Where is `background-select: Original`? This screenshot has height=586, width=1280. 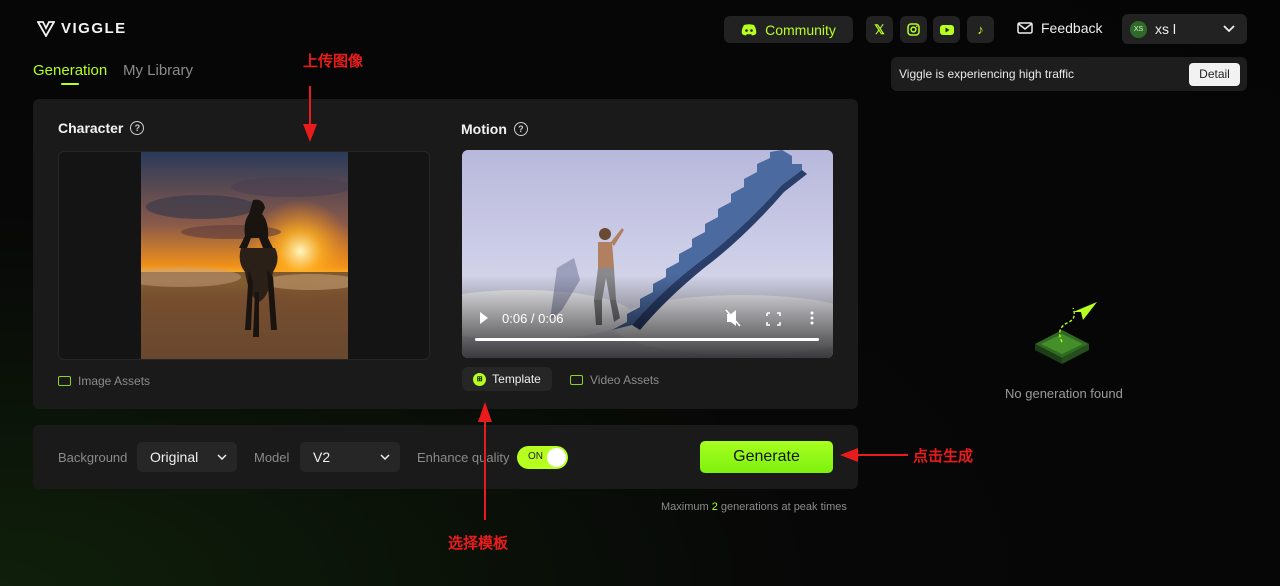 background-select: Original is located at coordinates (187, 457).